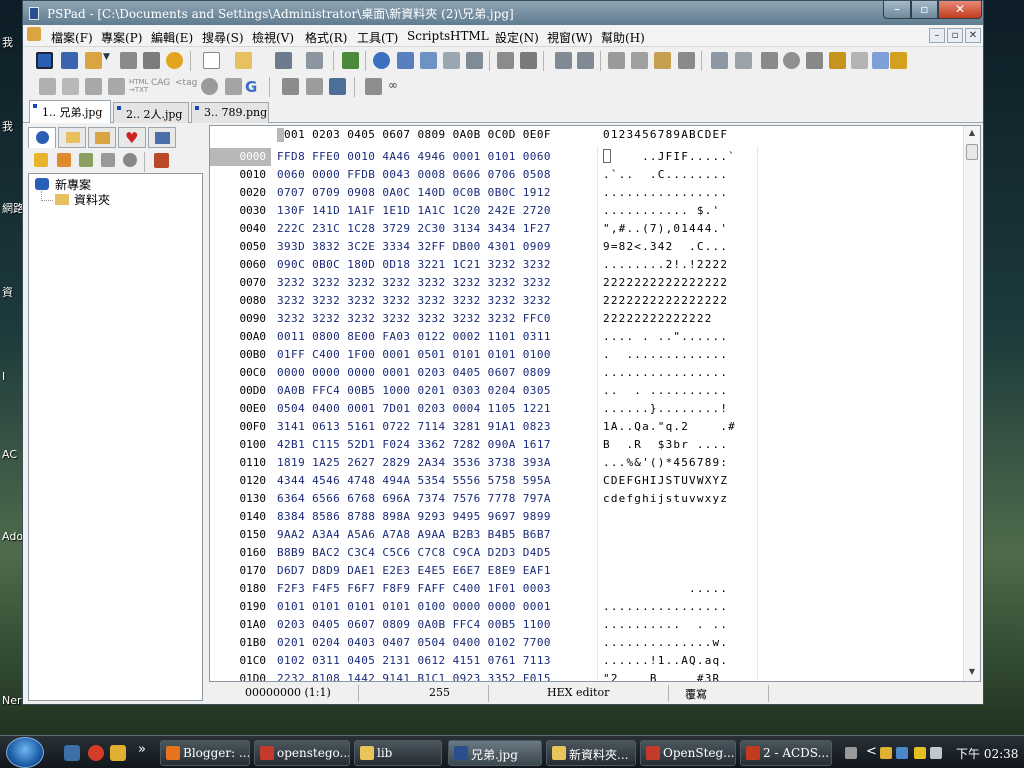  I want to click on ascii-text: CDEFGHIJSTUVWXYZ, so click(680, 481).